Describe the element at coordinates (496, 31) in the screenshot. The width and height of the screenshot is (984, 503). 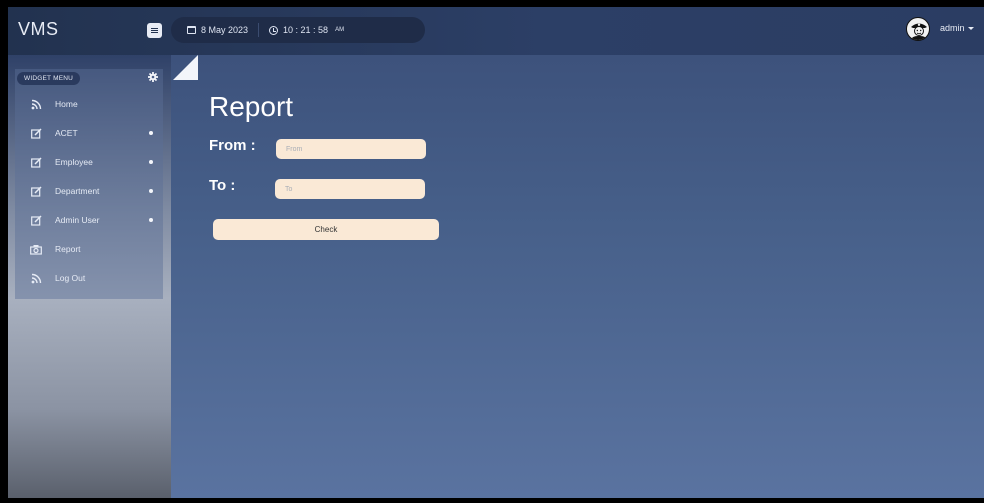
I see `top-bar: VMS 8 May 2023 10 : 21 : 58 AM admin` at that location.